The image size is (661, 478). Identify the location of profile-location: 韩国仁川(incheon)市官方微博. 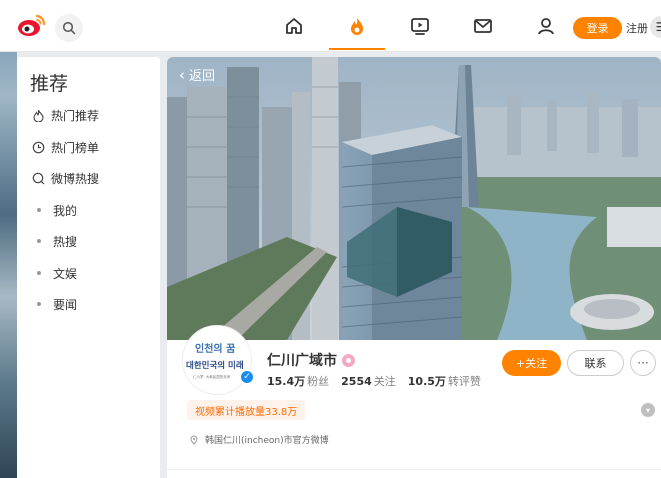
(259, 439).